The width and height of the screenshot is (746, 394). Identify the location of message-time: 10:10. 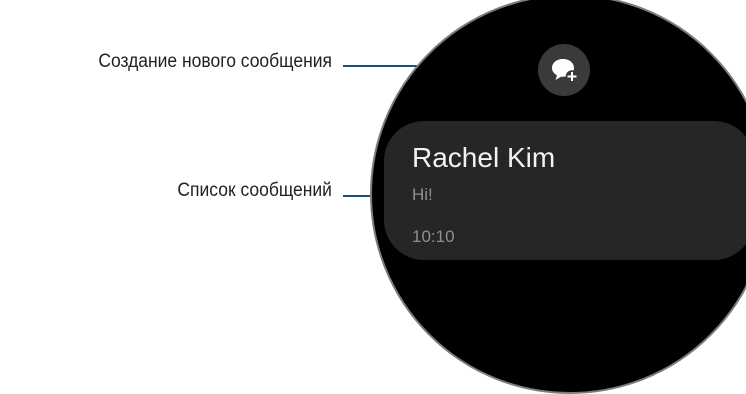
(433, 236).